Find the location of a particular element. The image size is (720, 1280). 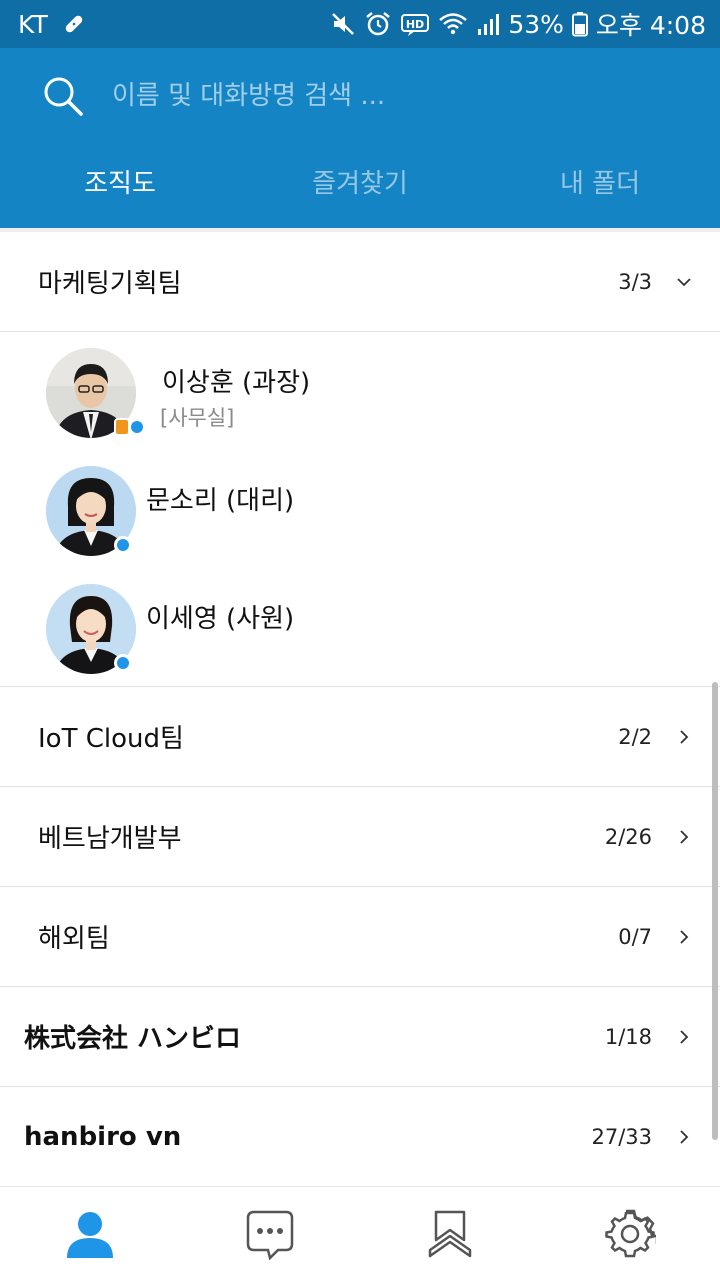

member-row: 이세영 (사원) is located at coordinates (360, 627).